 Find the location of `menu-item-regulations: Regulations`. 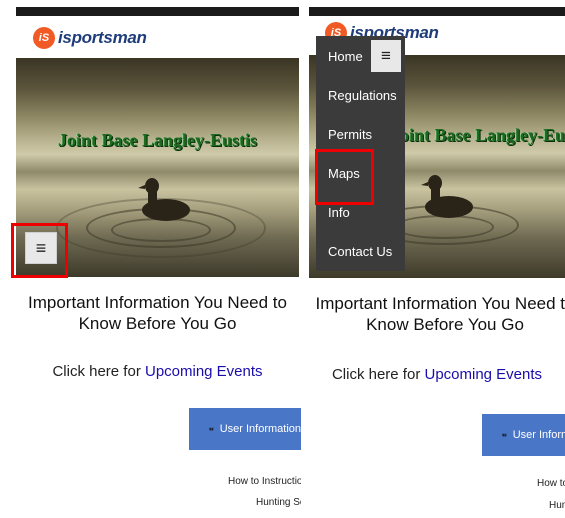

menu-item-regulations: Regulations is located at coordinates (360, 95).